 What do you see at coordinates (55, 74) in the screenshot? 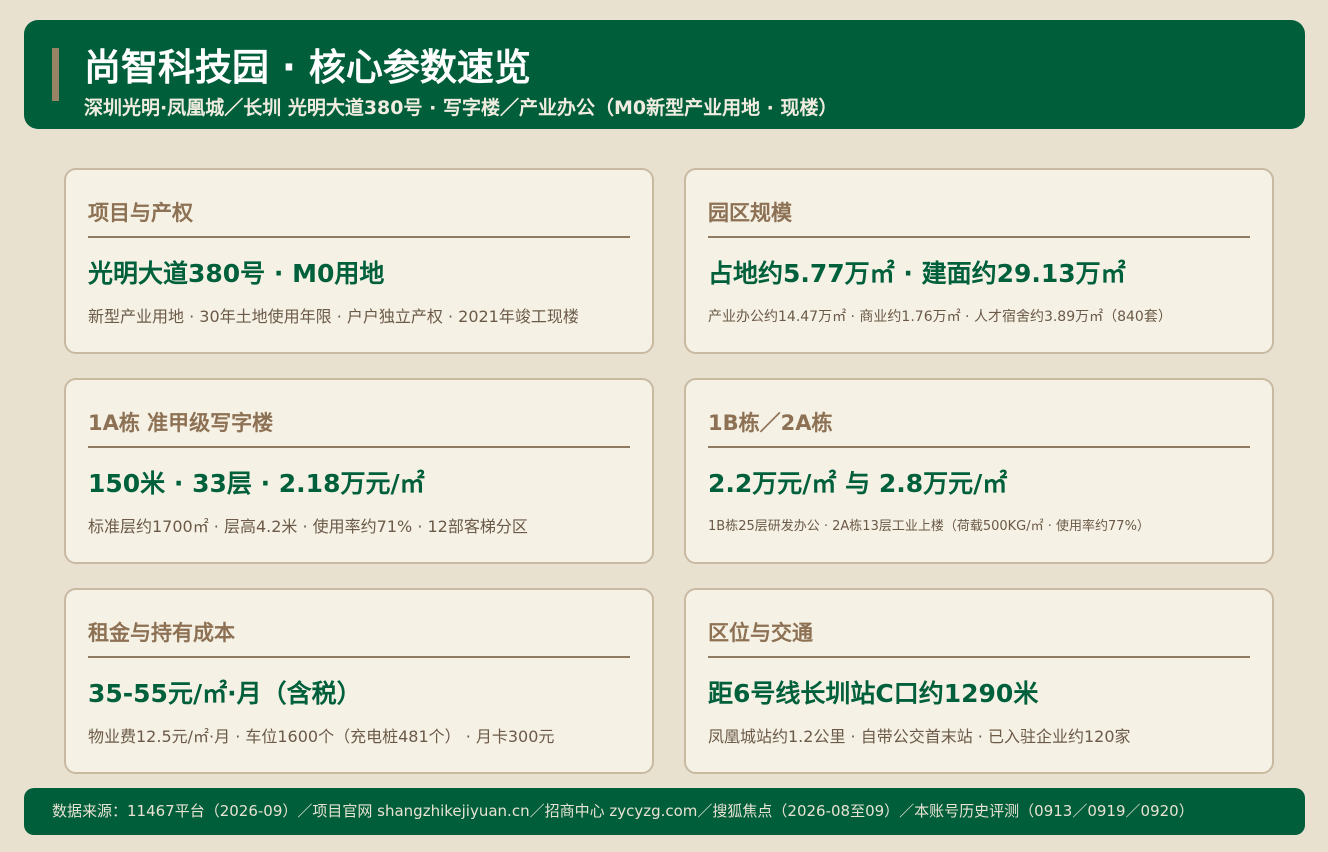
I see `header-accent-bar` at bounding box center [55, 74].